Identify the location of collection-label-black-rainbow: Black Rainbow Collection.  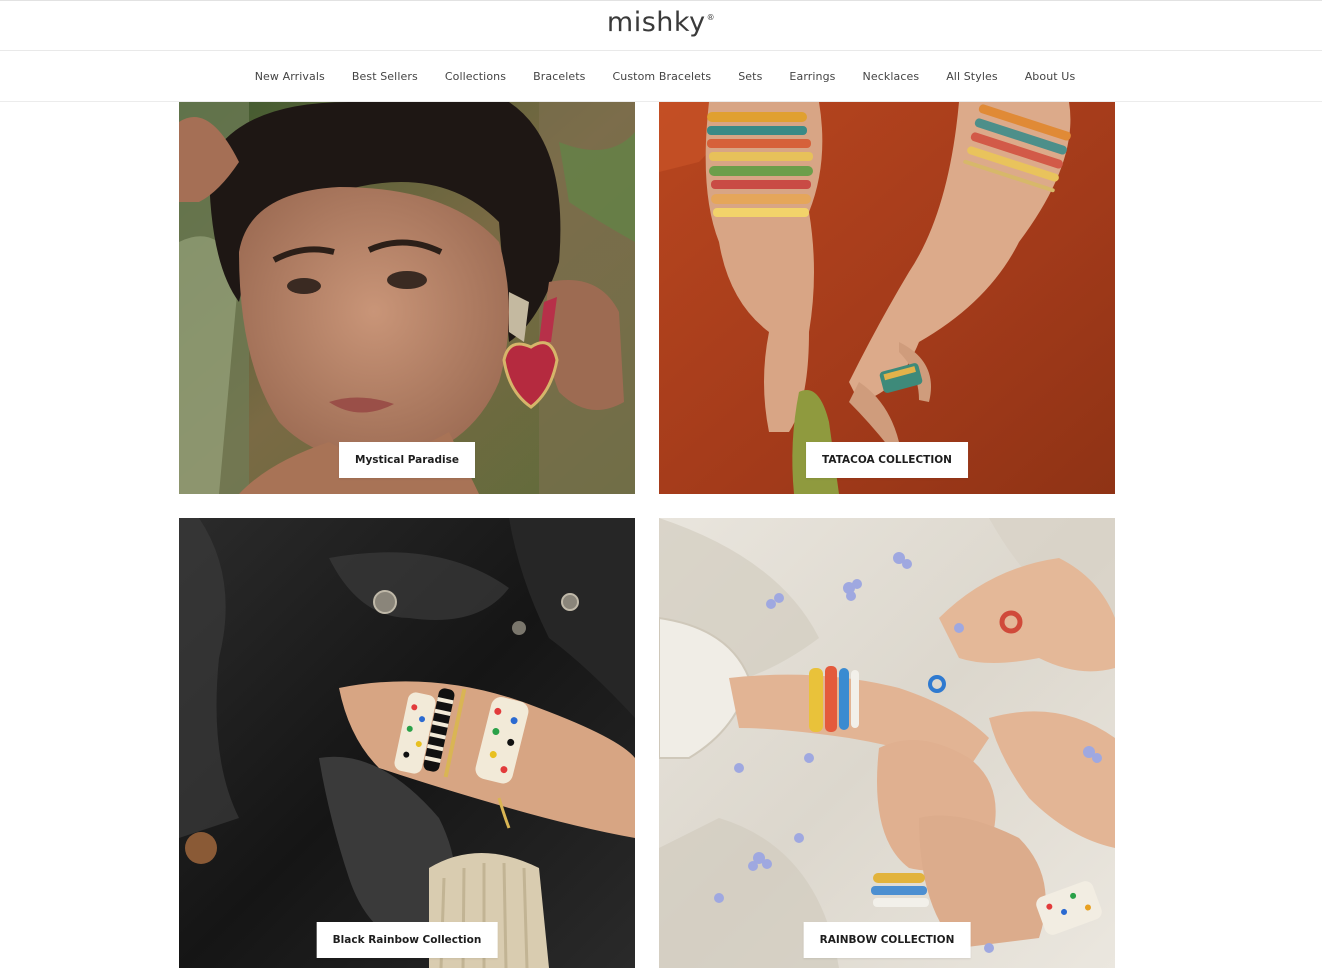
(407, 940).